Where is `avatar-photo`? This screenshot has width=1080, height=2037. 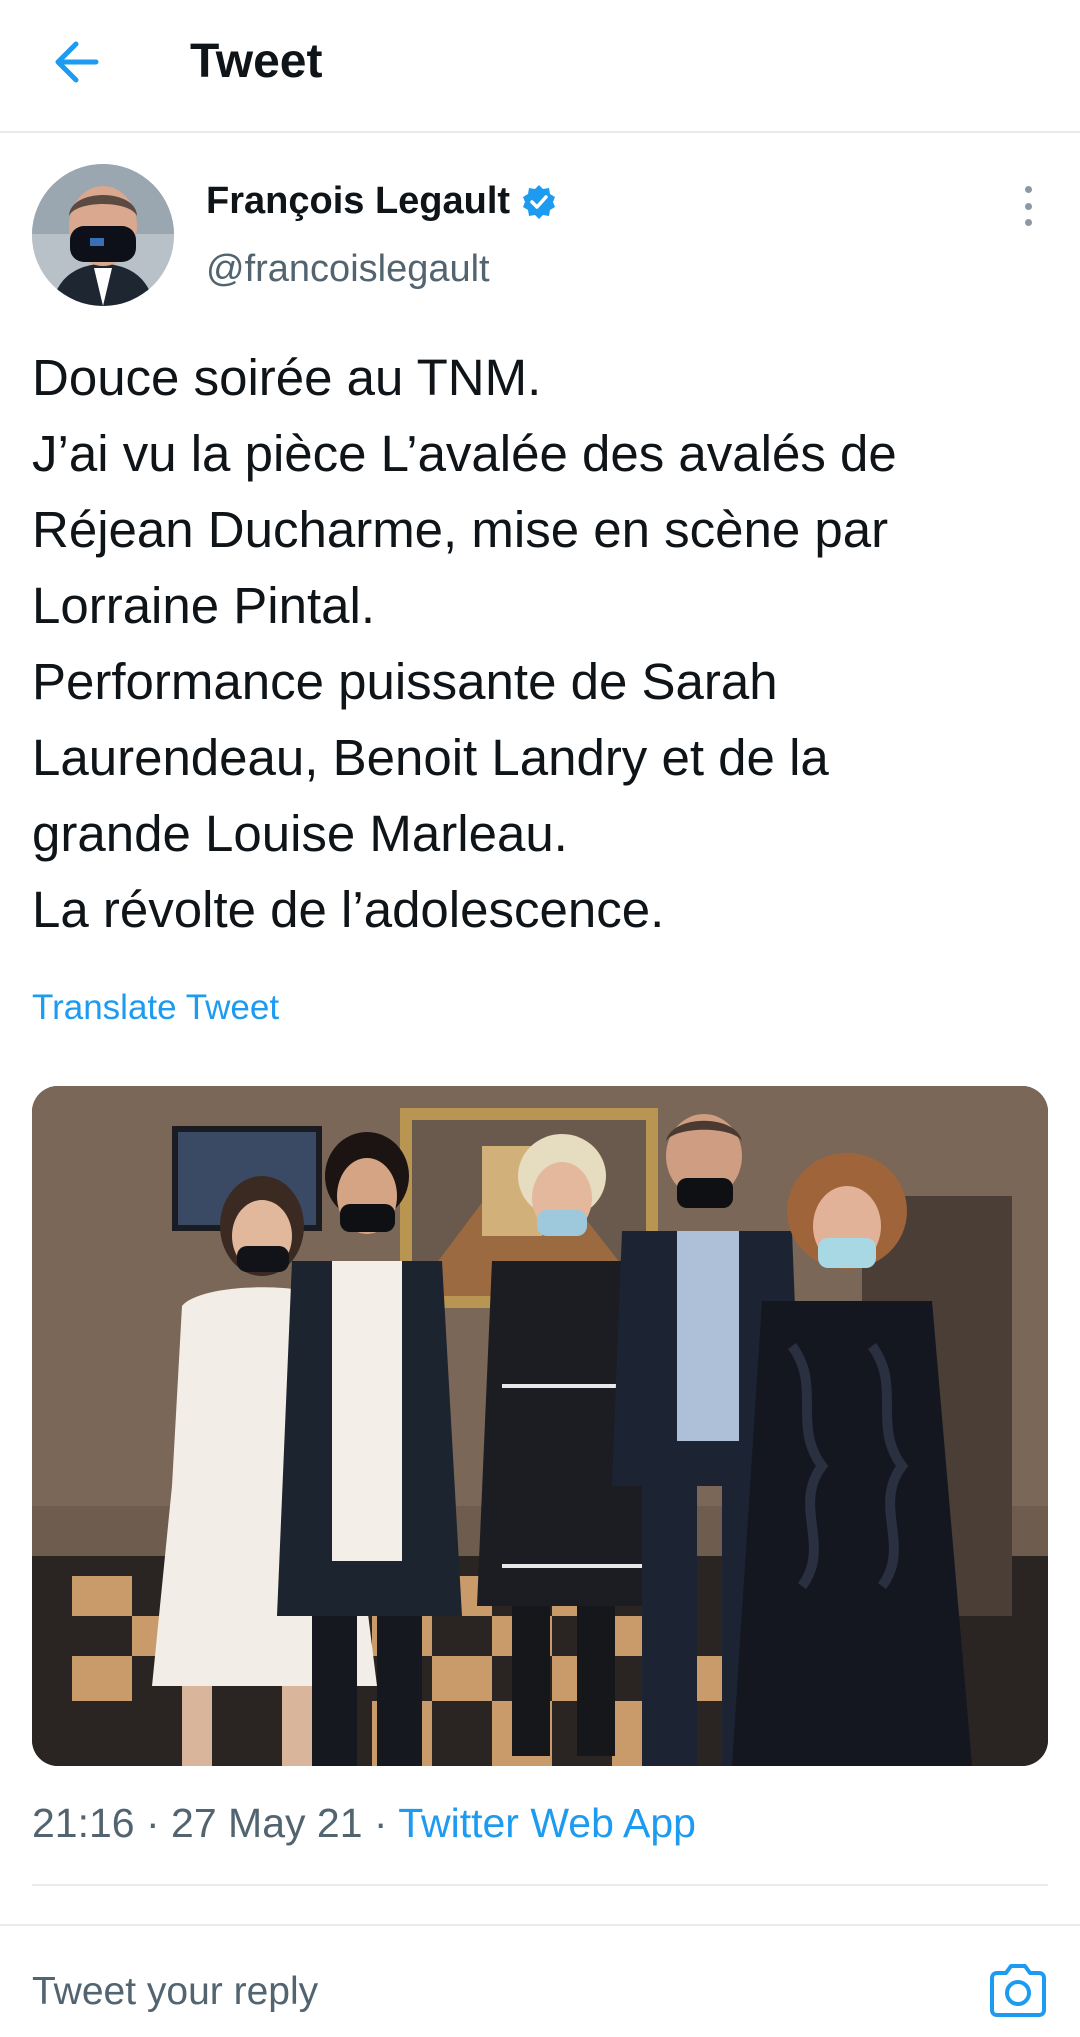 avatar-photo is located at coordinates (103, 235).